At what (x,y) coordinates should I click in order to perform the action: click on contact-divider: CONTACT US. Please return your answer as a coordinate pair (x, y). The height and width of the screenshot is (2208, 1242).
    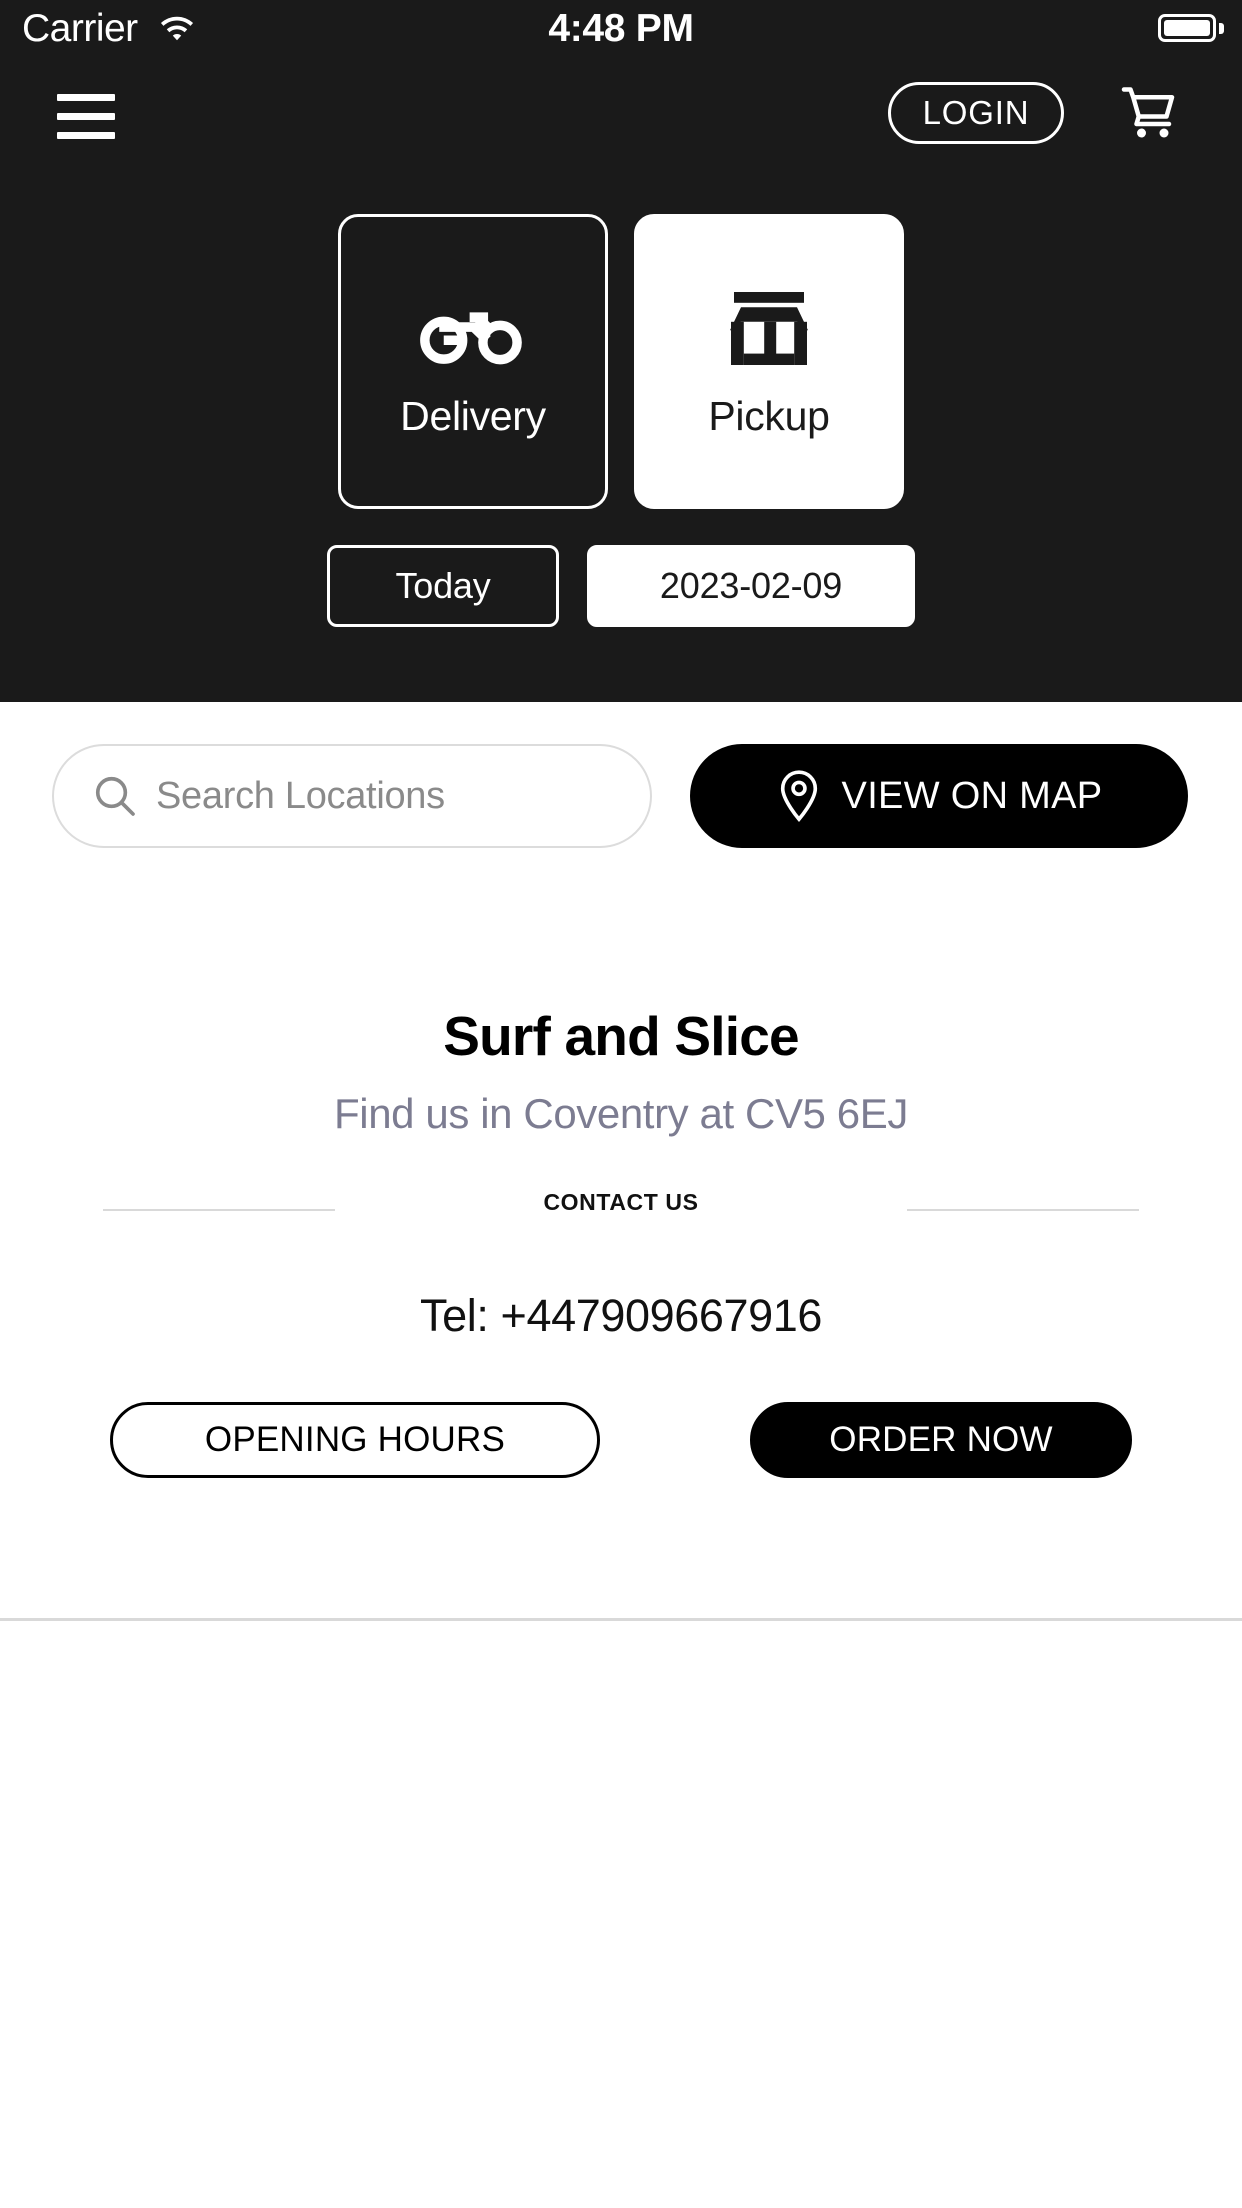
    Looking at the image, I should click on (621, 1187).